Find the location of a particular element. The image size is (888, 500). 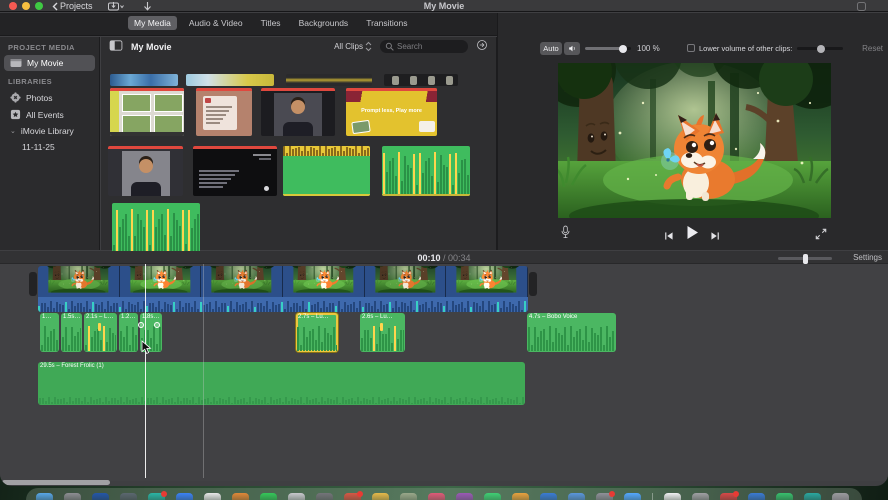

browser-clip-document is located at coordinates (224, 112).